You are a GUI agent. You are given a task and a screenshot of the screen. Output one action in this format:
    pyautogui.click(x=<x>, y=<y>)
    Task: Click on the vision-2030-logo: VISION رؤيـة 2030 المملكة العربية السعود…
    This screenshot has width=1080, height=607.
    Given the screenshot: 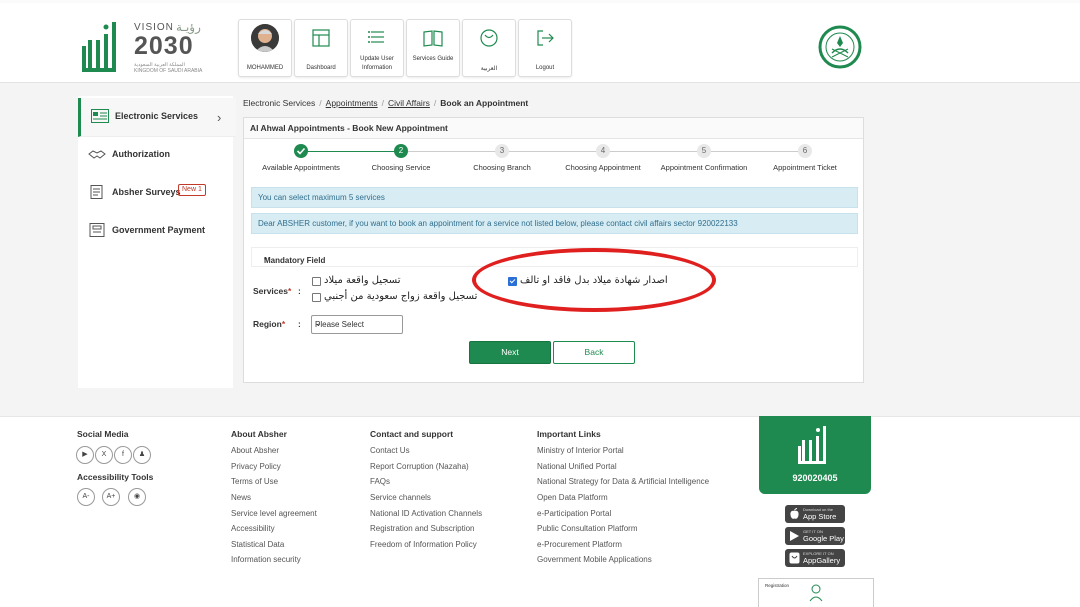 What is the action you would take?
    pyautogui.click(x=169, y=48)
    